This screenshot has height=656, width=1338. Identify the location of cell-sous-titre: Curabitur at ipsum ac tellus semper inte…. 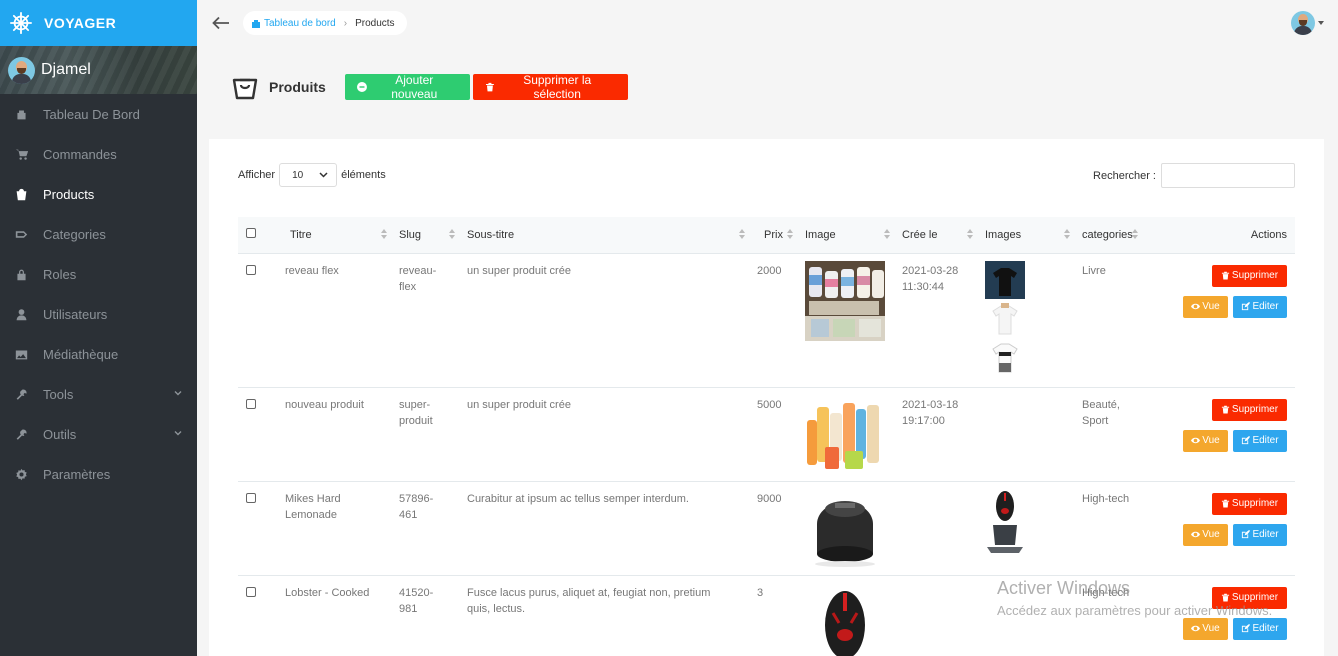
(604, 528).